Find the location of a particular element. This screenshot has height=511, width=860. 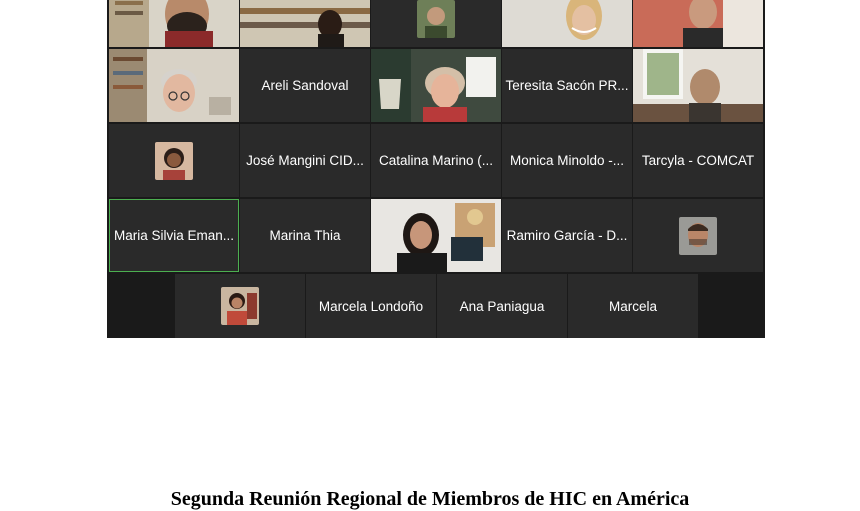

participant-tile-name: Ana Paniagua is located at coordinates (502, 306).